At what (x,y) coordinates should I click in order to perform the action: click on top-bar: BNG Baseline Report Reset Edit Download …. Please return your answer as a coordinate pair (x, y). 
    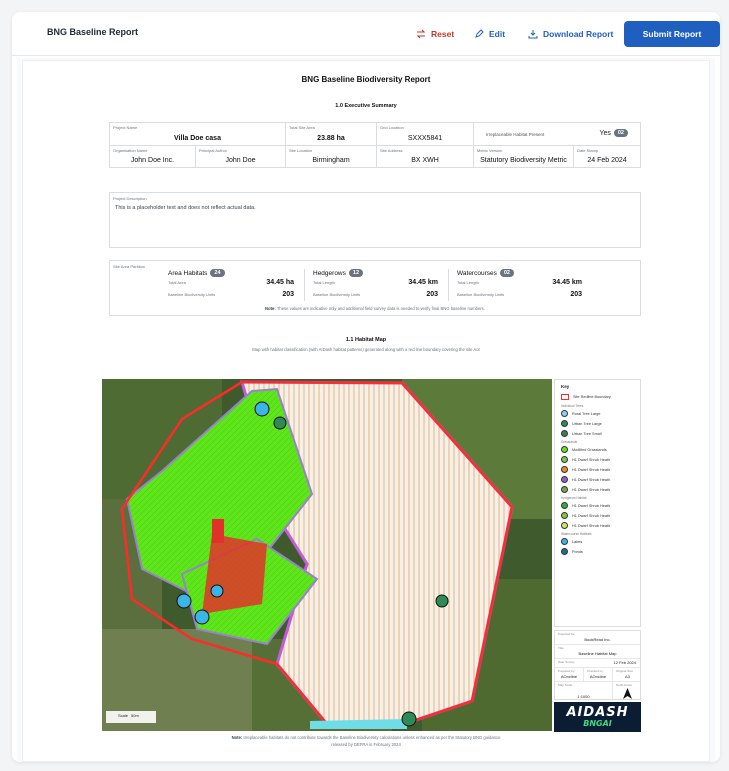
    Looking at the image, I should click on (366, 34).